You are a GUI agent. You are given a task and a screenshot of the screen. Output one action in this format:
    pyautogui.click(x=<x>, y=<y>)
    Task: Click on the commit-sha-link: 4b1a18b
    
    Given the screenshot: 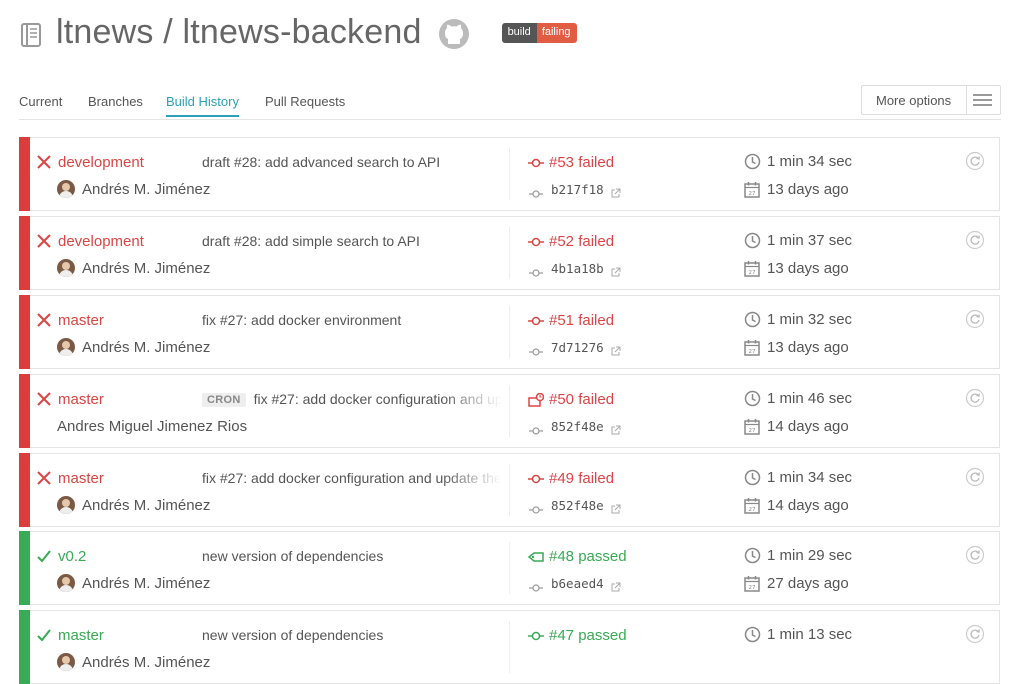 What is the action you would take?
    pyautogui.click(x=577, y=268)
    